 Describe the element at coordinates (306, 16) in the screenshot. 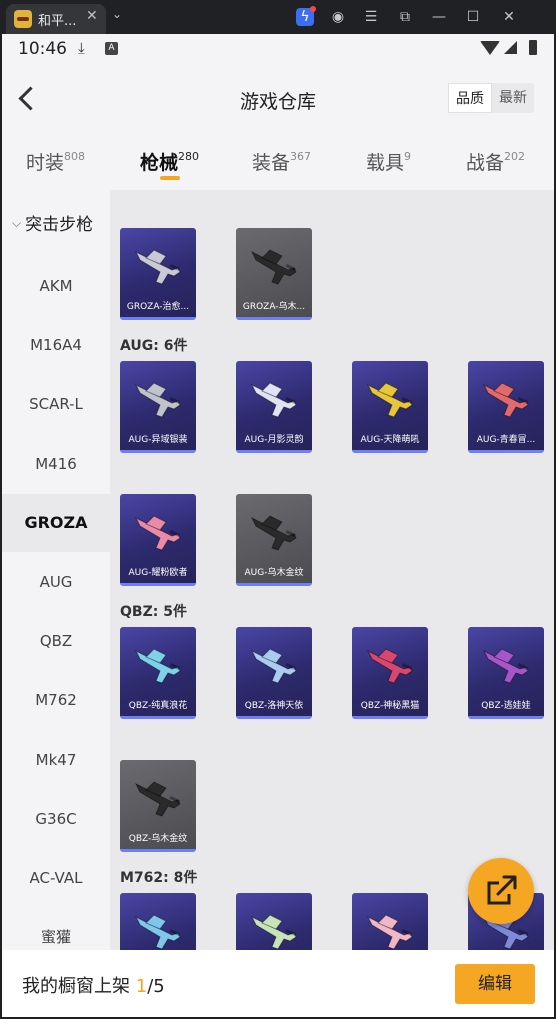

I see `bolt-icon: ϟ` at that location.